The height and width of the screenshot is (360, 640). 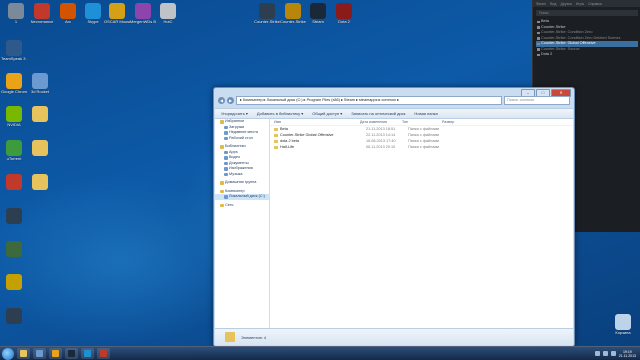 I want to click on steam-menu-item: Друзья, so click(x=565, y=4).